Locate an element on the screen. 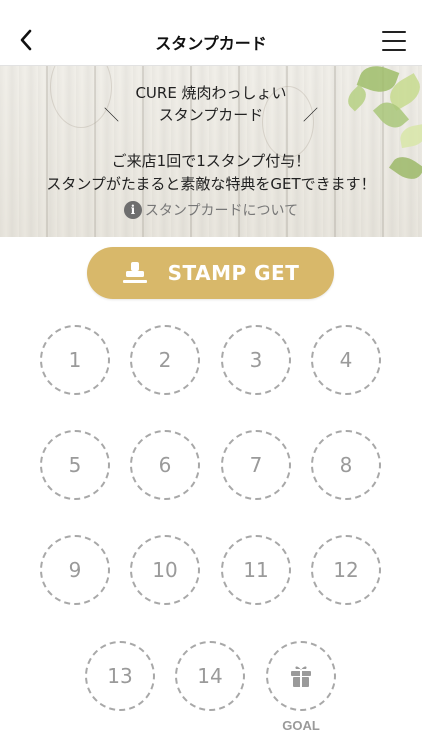 This screenshot has width=422, height=750. about-link-label: スタンプカードについて is located at coordinates (221, 211).